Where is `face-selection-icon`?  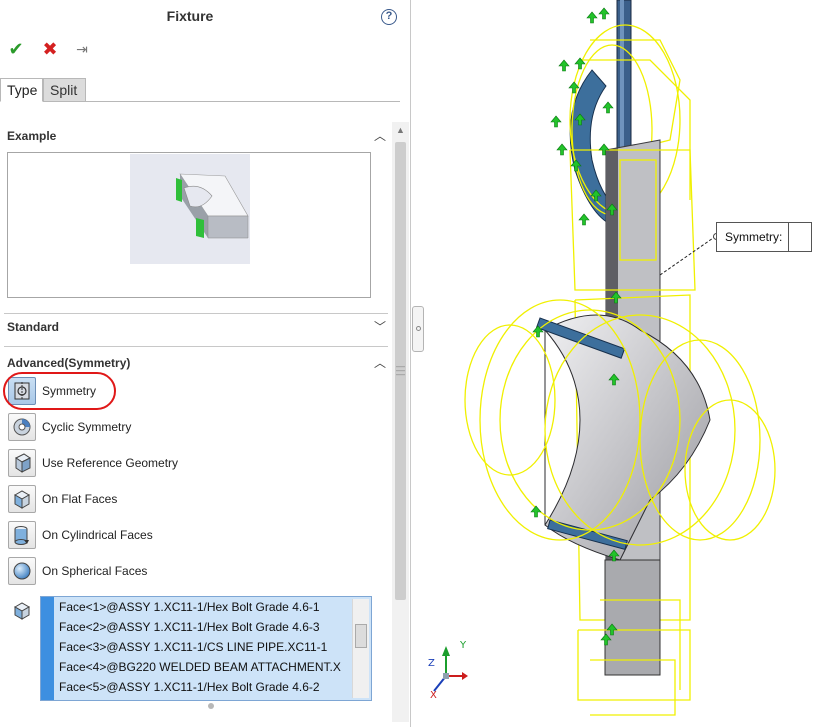 face-selection-icon is located at coordinates (22, 611).